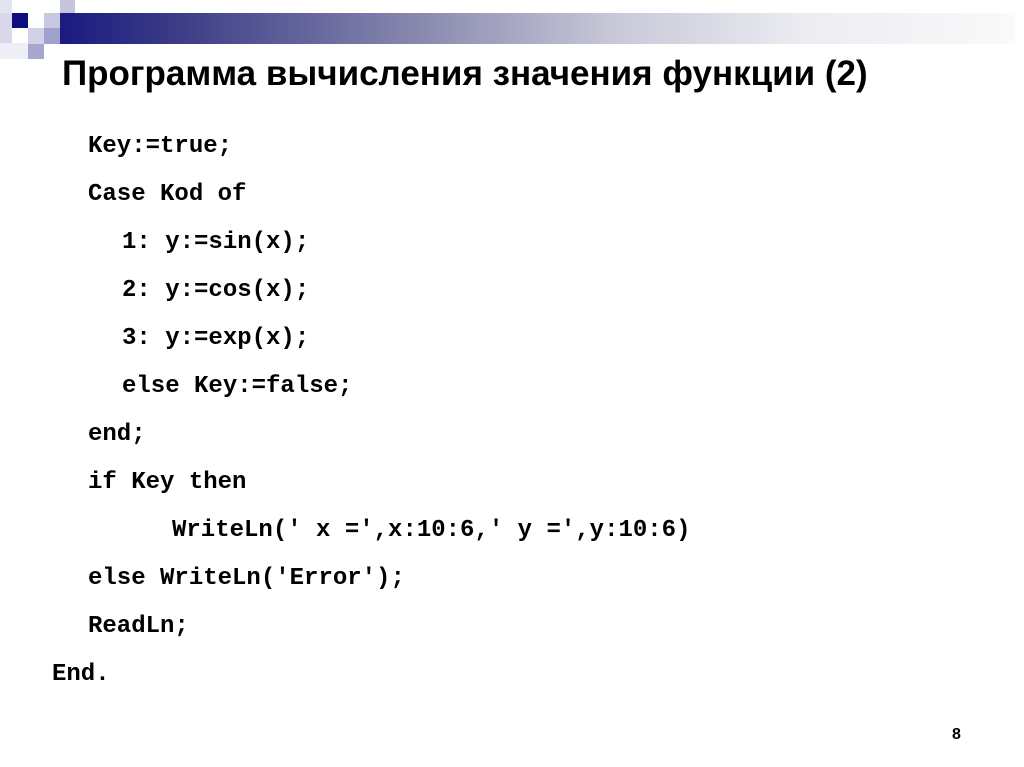  What do you see at coordinates (160, 146) in the screenshot?
I see `code-line: Key:=true;` at bounding box center [160, 146].